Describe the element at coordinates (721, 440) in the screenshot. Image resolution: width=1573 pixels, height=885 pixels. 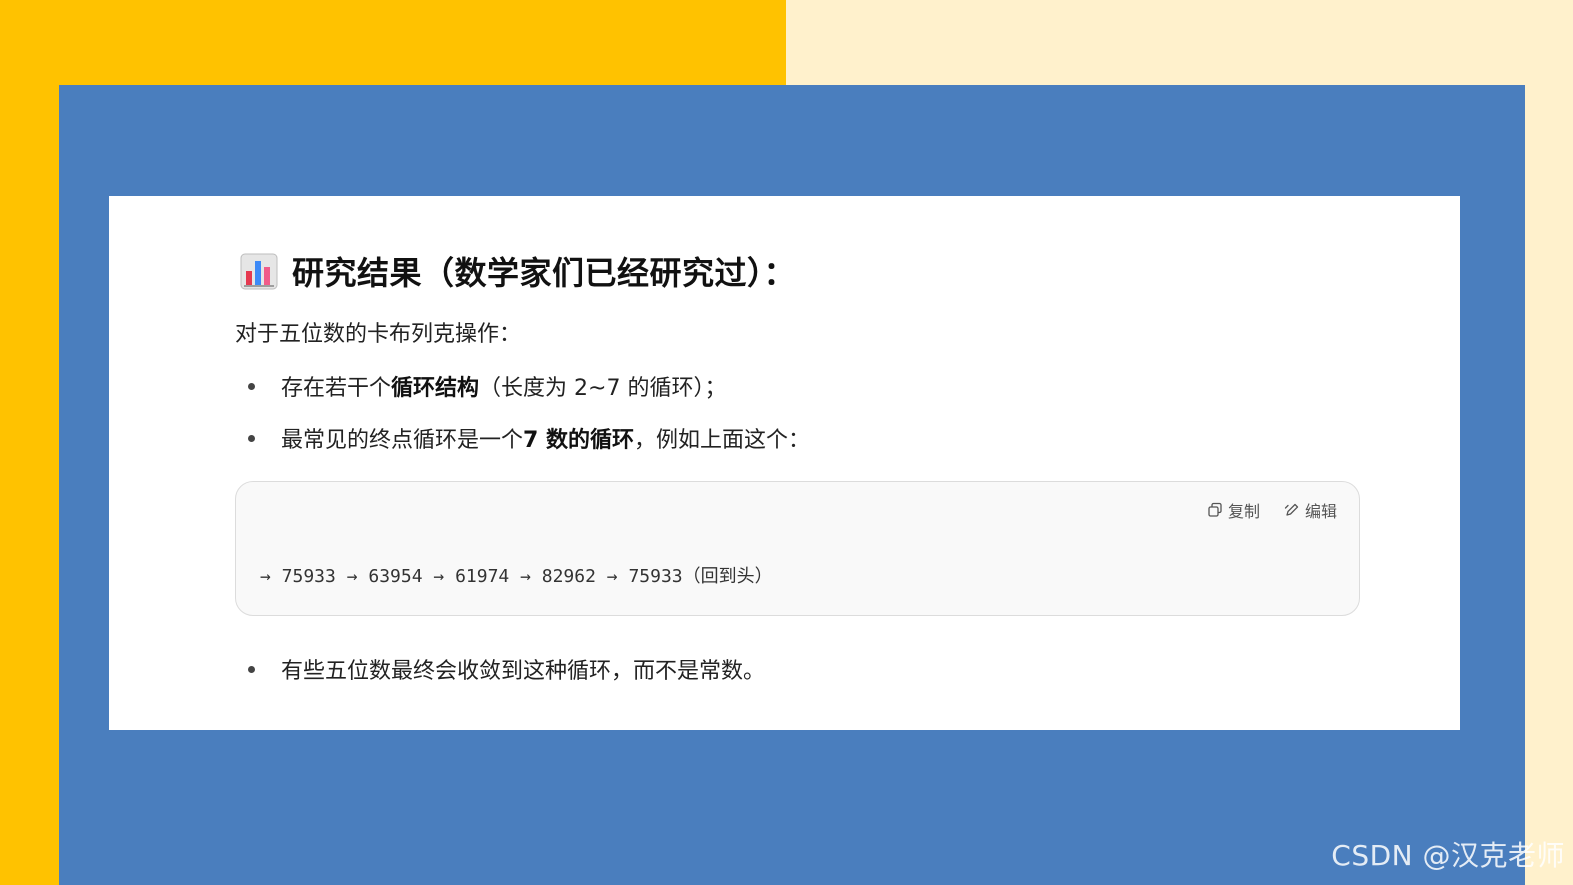
I see `list-item-suffix: ，例如上面这个：` at that location.